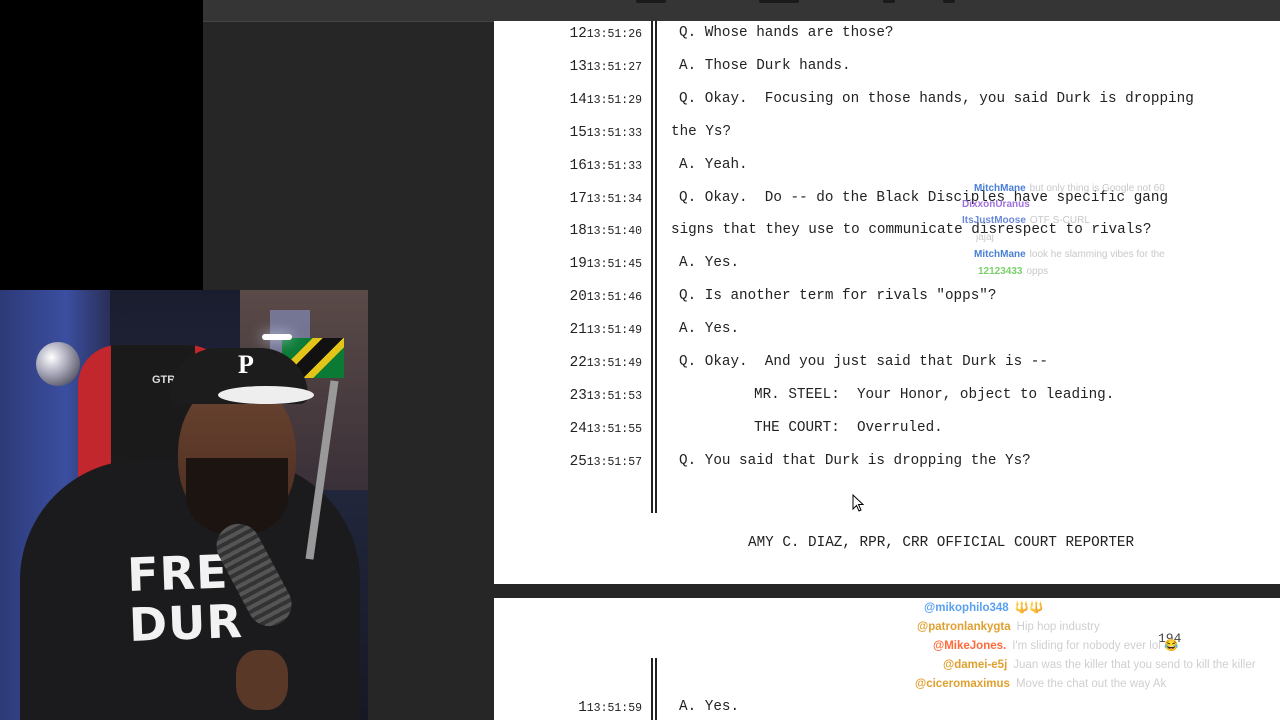  I want to click on transcript-line: the Ys?, so click(701, 131).